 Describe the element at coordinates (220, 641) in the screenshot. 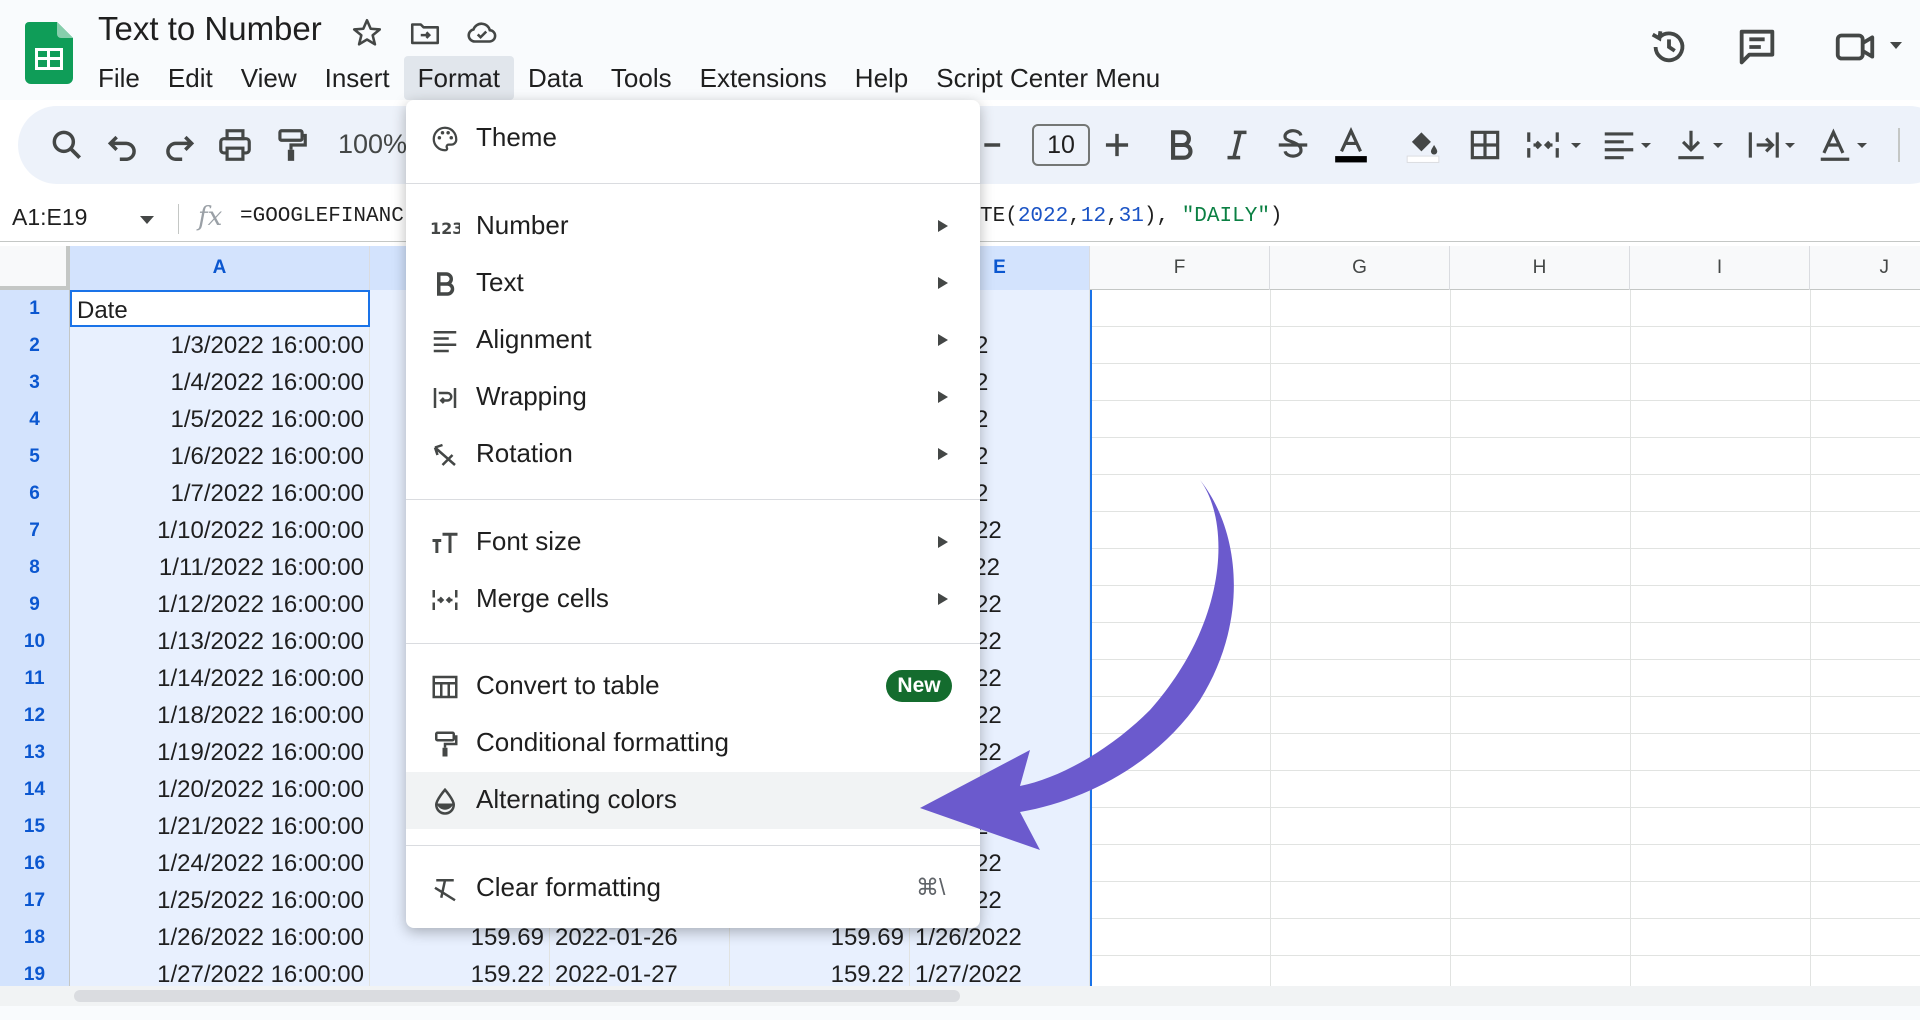

I see `cell-a: 1/13/2022 16:00:00` at that location.